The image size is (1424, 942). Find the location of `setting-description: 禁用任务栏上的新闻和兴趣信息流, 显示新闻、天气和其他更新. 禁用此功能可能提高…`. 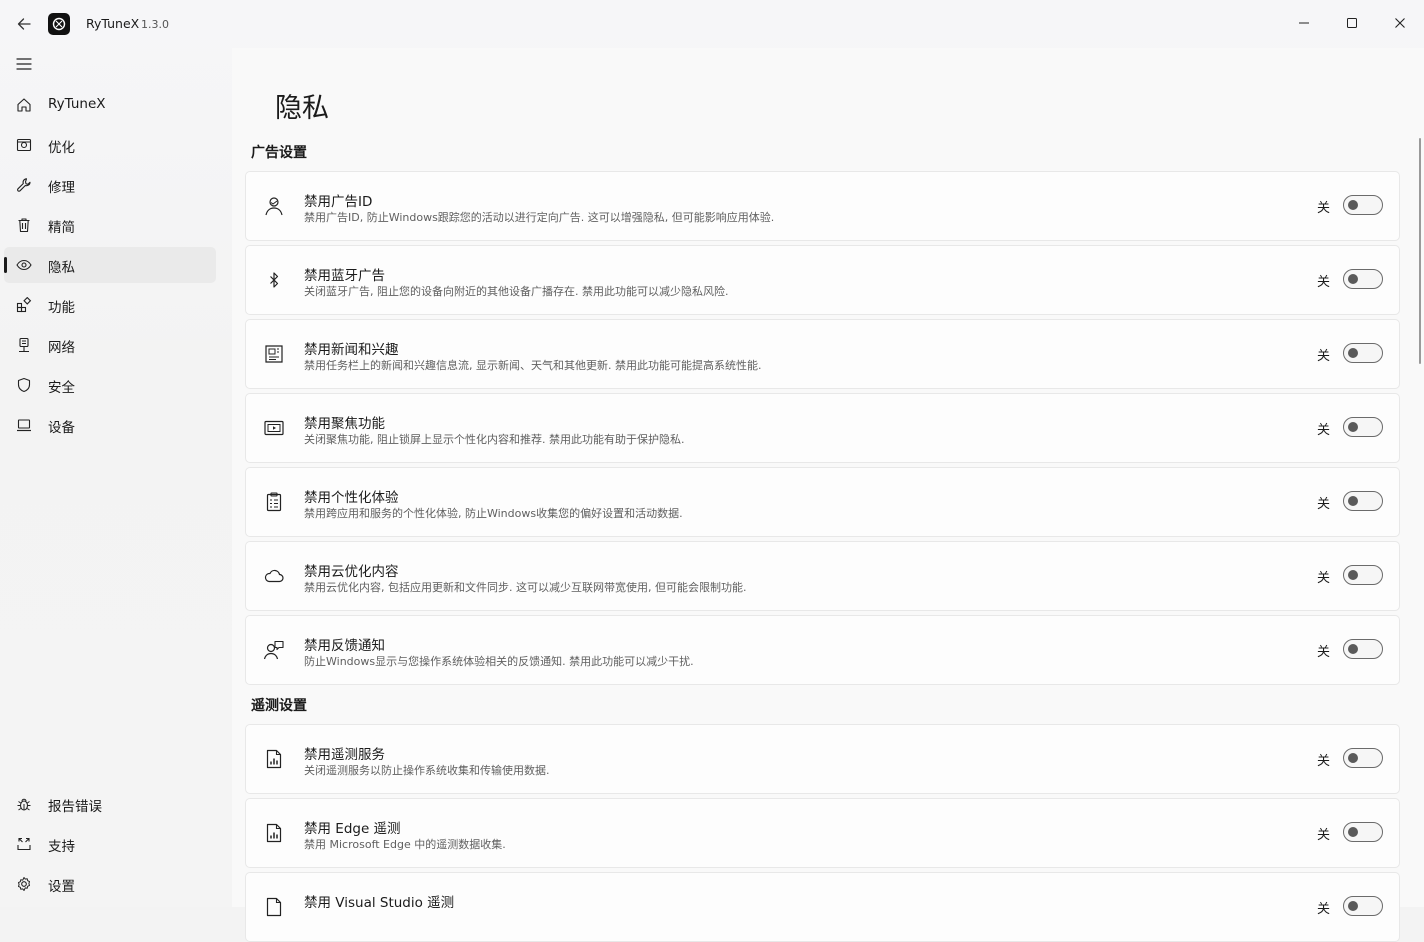

setting-description: 禁用任务栏上的新闻和兴趣信息流, 显示新闻、天气和其他更新. 禁用此功能可能提高… is located at coordinates (533, 365).